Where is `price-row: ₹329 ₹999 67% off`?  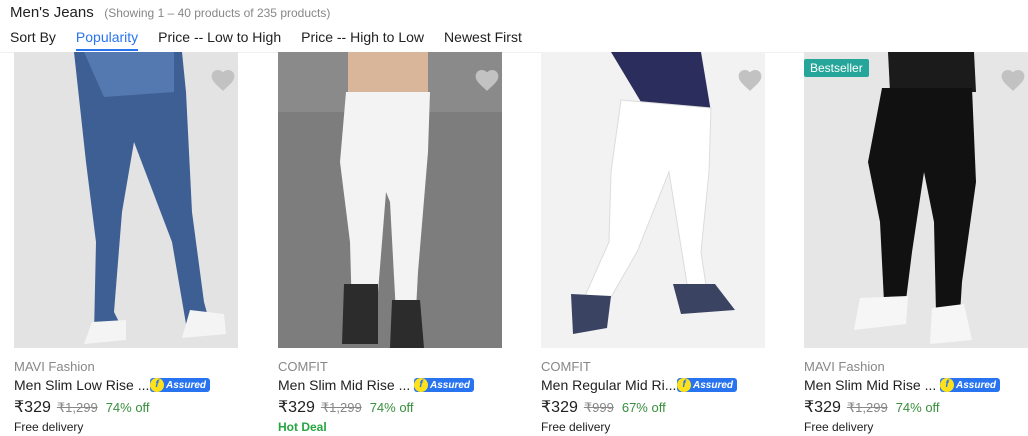
price-row: ₹329 ₹999 67% off is located at coordinates (603, 407).